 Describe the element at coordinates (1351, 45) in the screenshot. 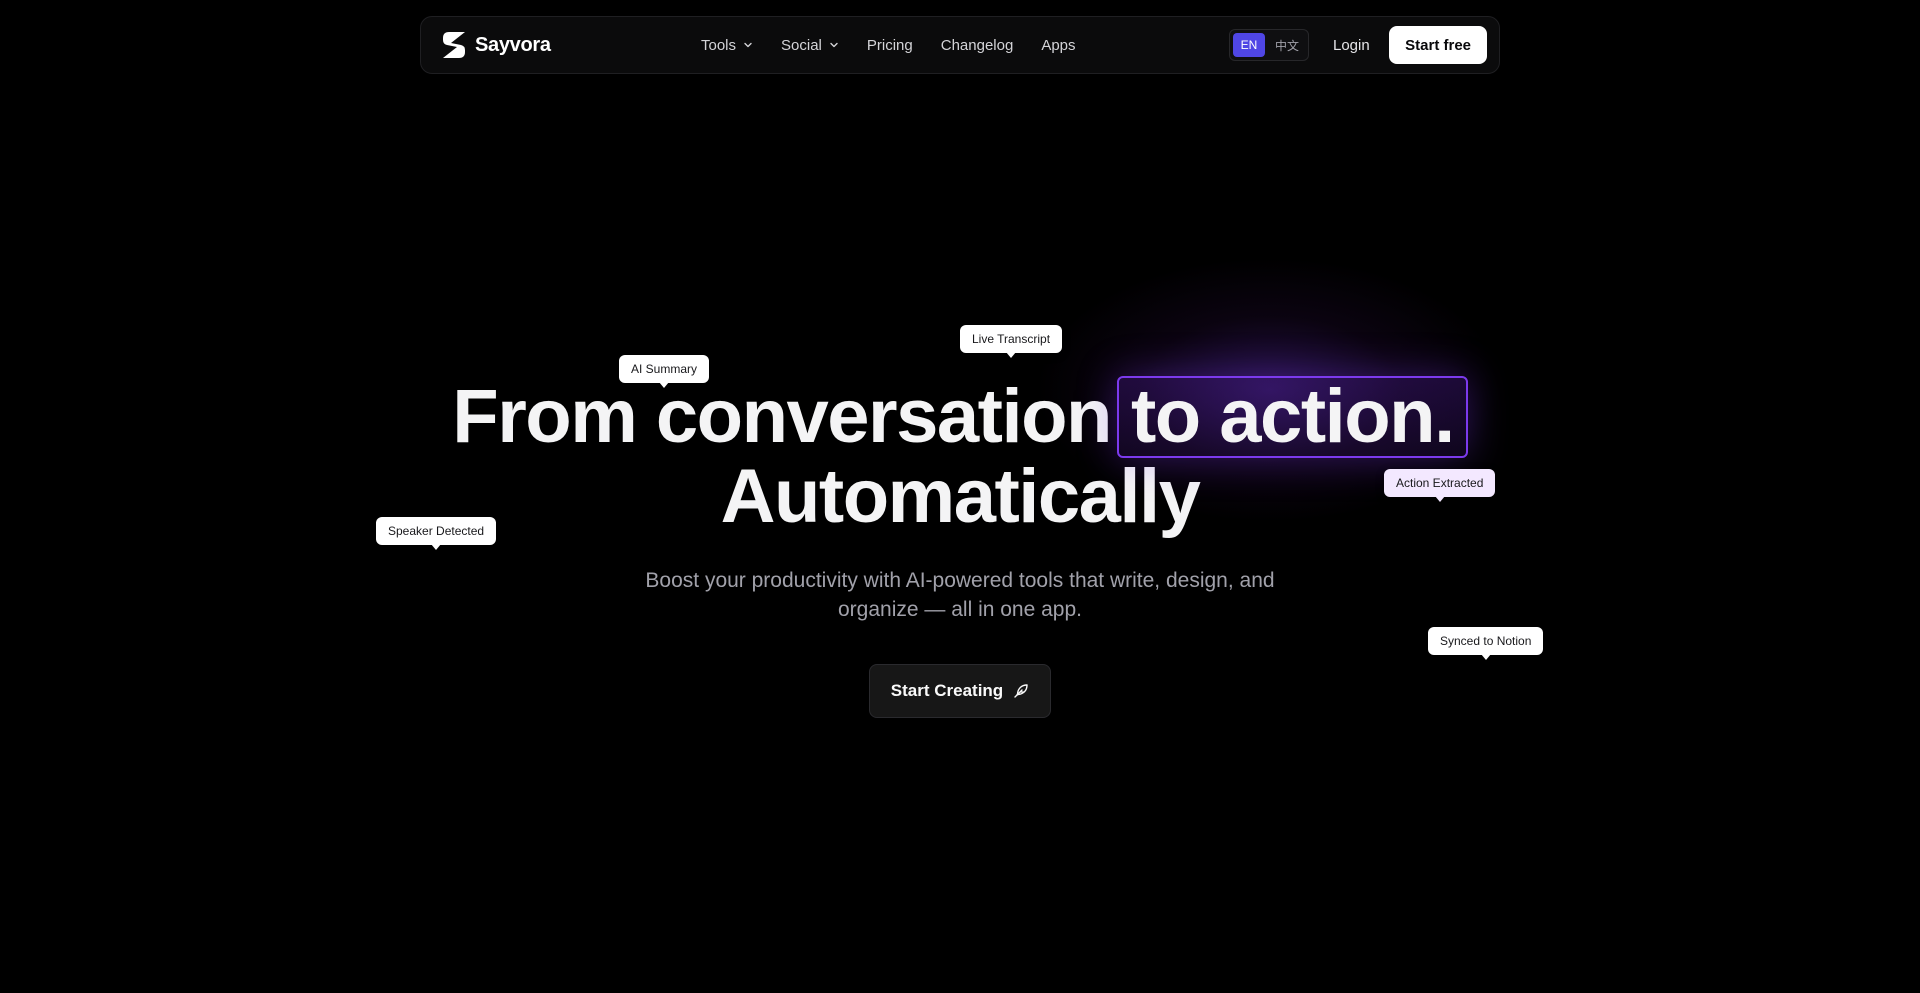

I see `login-link: Login` at that location.